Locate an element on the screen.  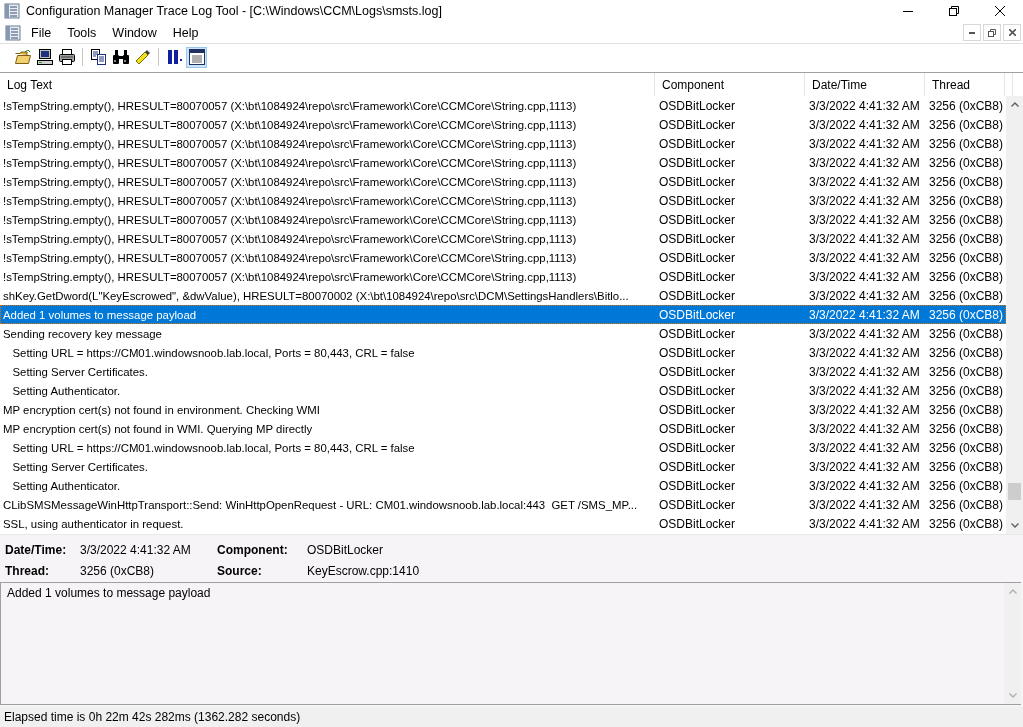
log-row: shKey.GetDword(L"KeyEscrowed", &dwValue), HRESULT=80070002 (X:\bt\1084924\repo\src\DCM\SettingsHandlers\Bitlo... OSDBitLocker 3/3/2022 4:41:32 AM 3256 (0xCB8) is located at coordinates (503, 295).